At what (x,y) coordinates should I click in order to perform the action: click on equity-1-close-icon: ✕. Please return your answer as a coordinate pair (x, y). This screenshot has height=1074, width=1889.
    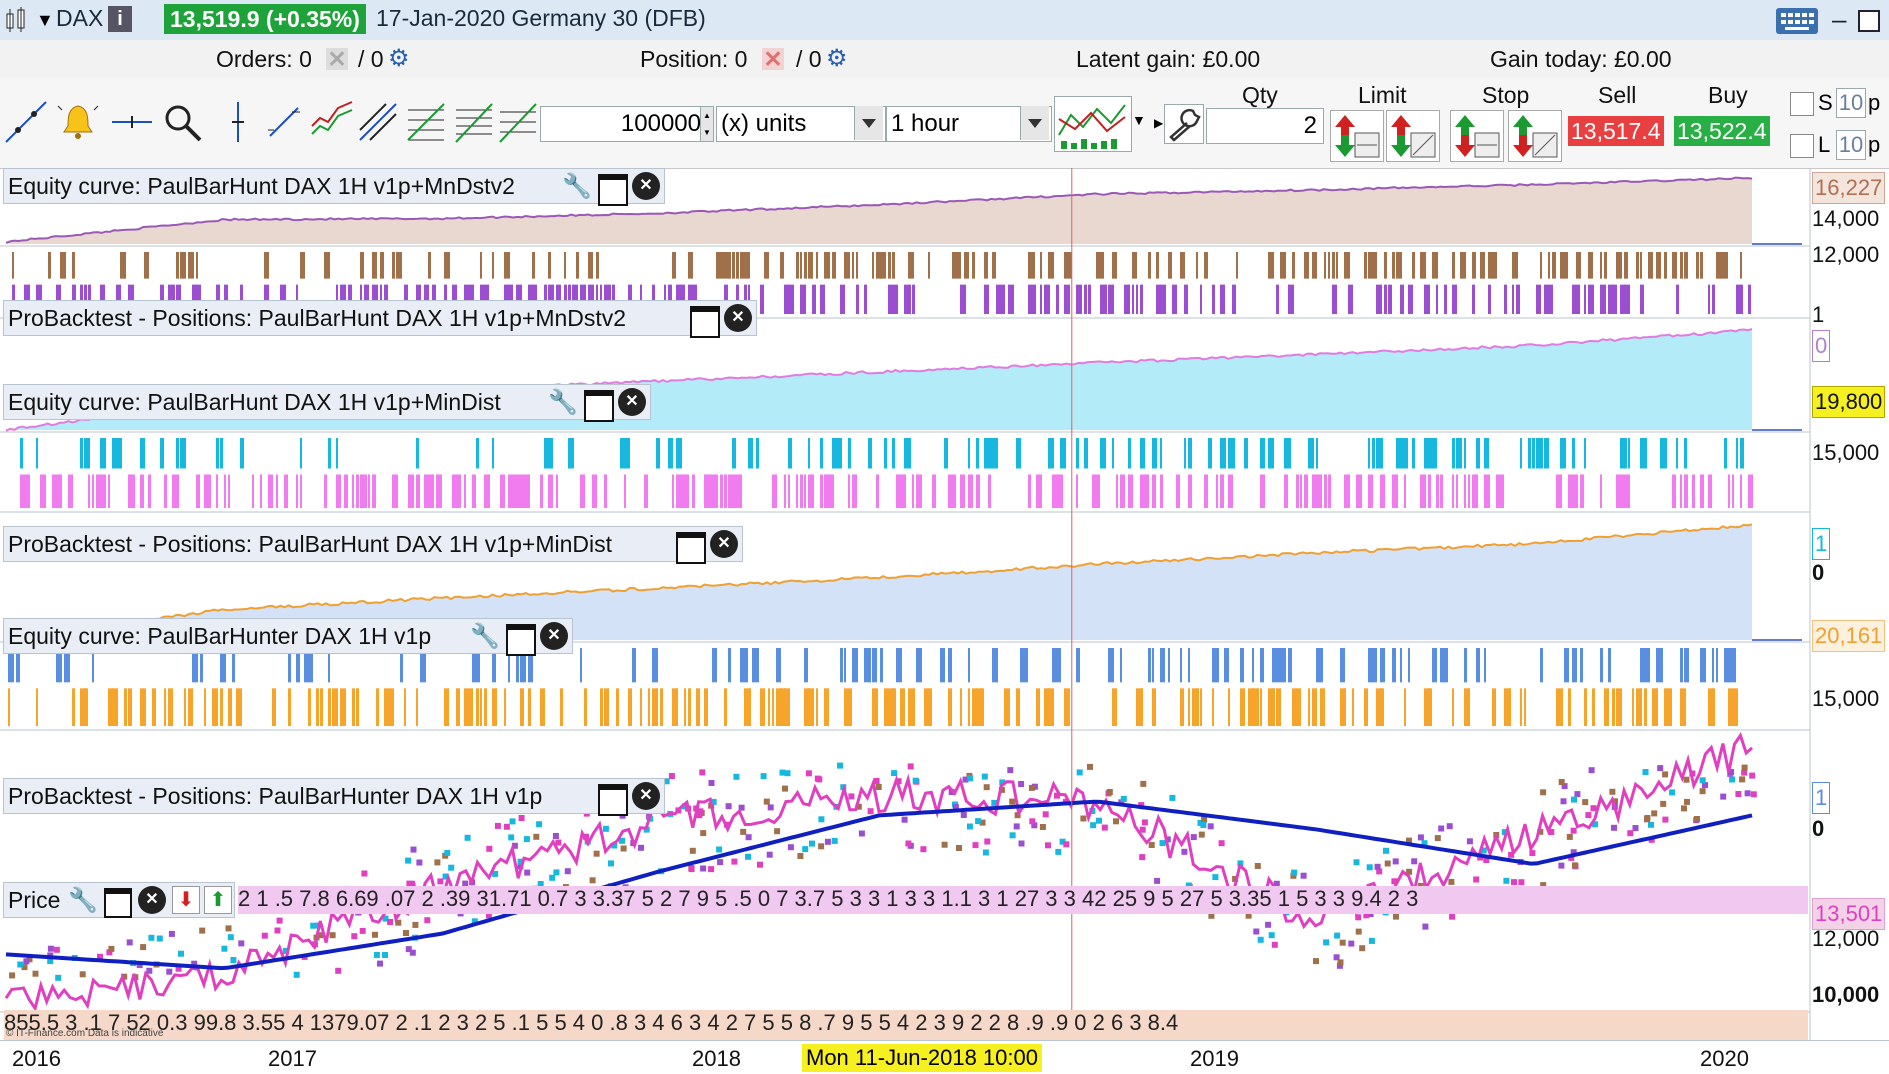
    Looking at the image, I should click on (646, 186).